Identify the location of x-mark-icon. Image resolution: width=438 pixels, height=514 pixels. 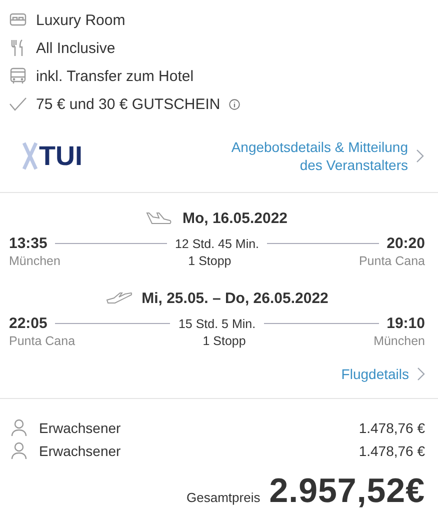
(30, 156).